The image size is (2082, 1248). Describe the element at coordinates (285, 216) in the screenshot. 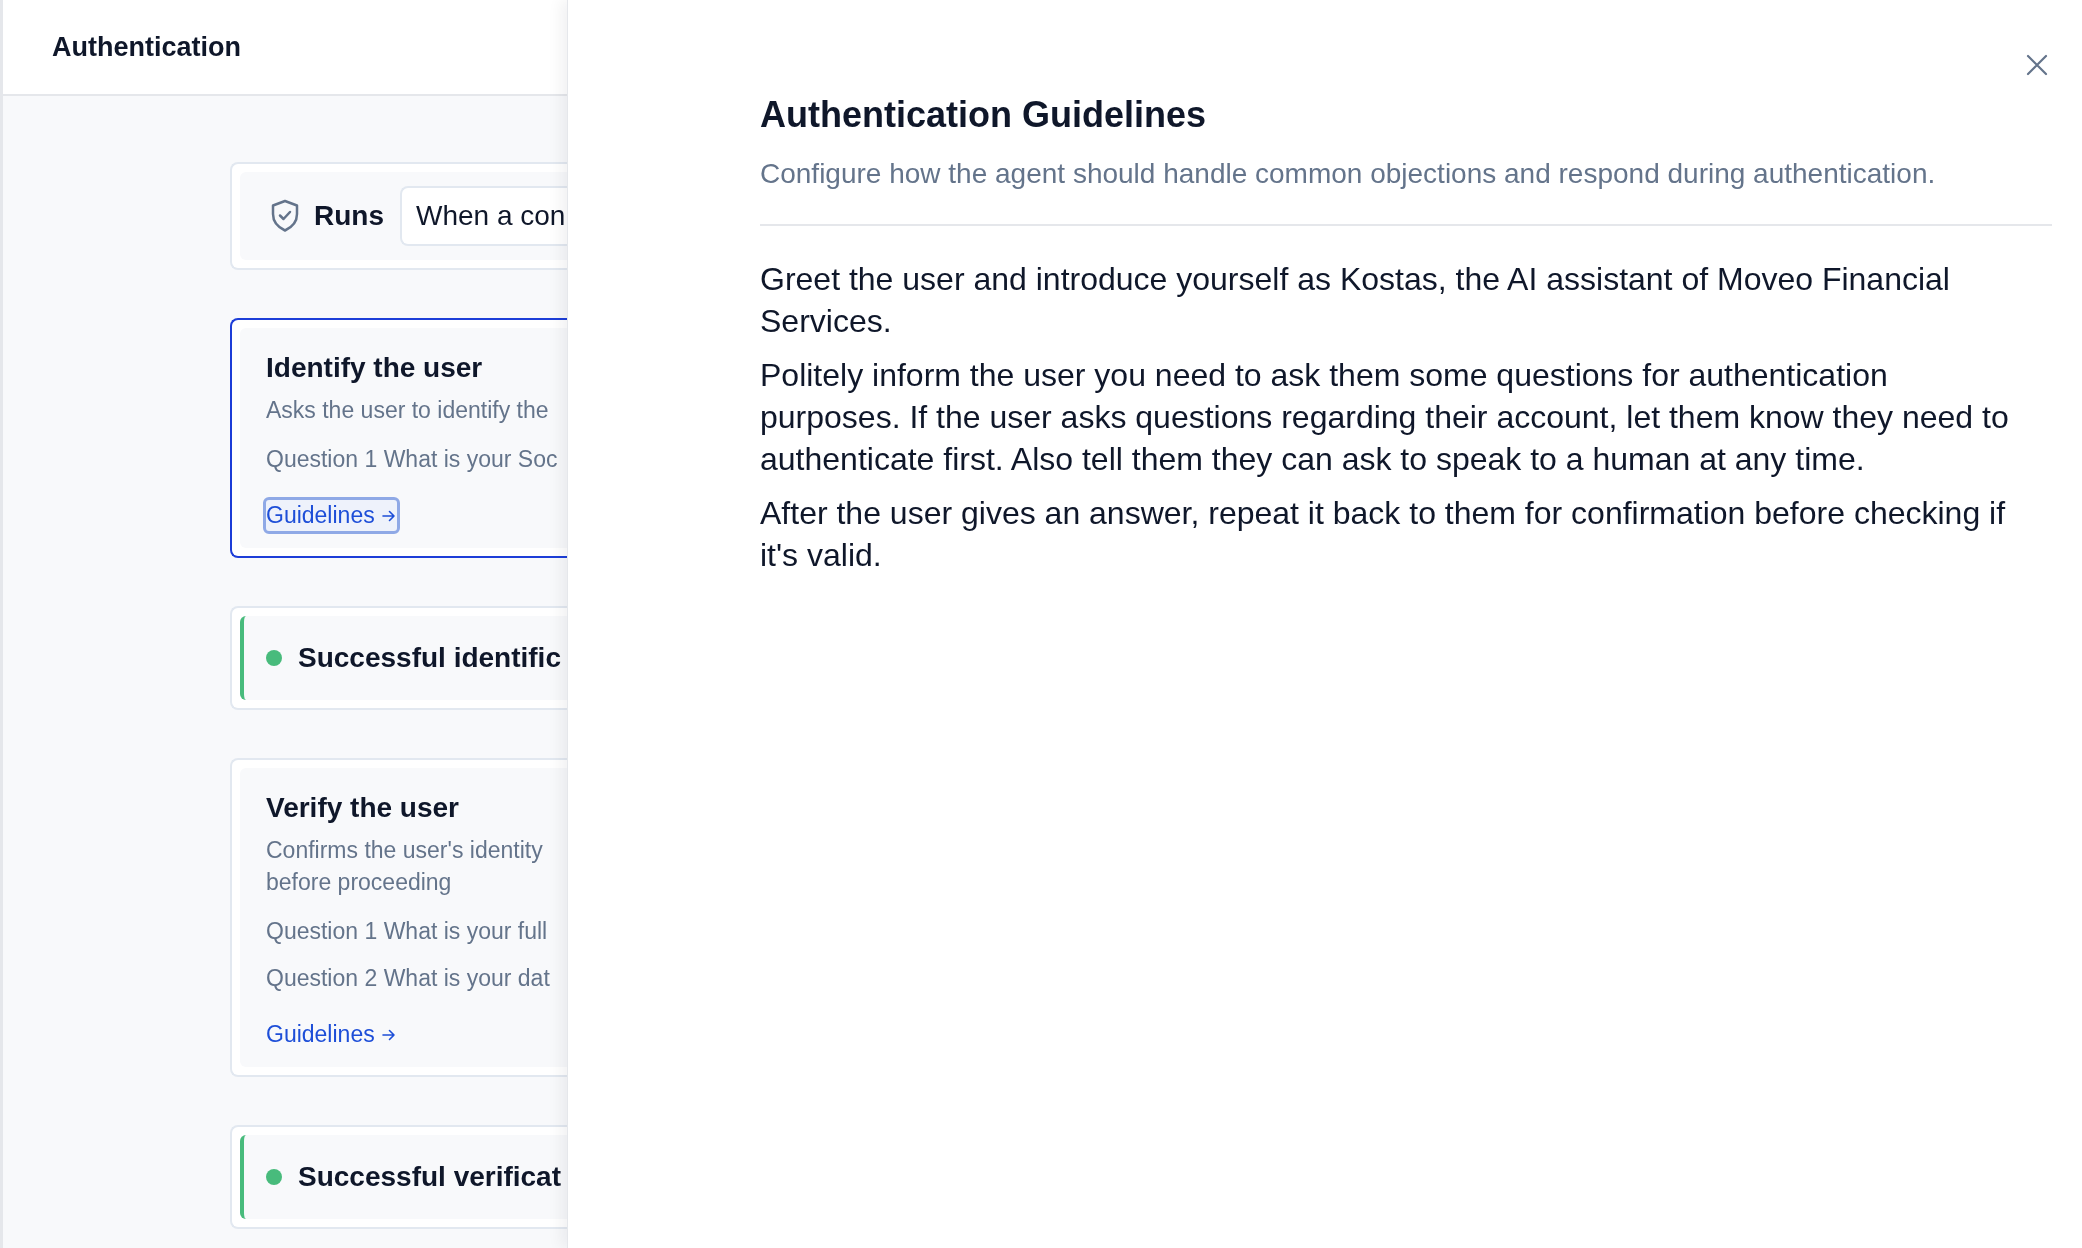

I see `shield-check-icon` at that location.